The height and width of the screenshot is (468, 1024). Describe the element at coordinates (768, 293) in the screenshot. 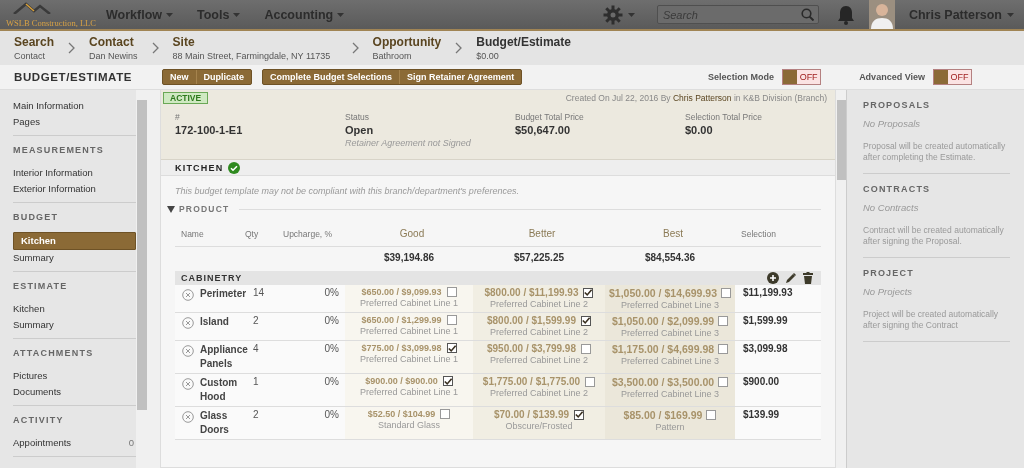

I see `selection-value: $11,199.93` at that location.